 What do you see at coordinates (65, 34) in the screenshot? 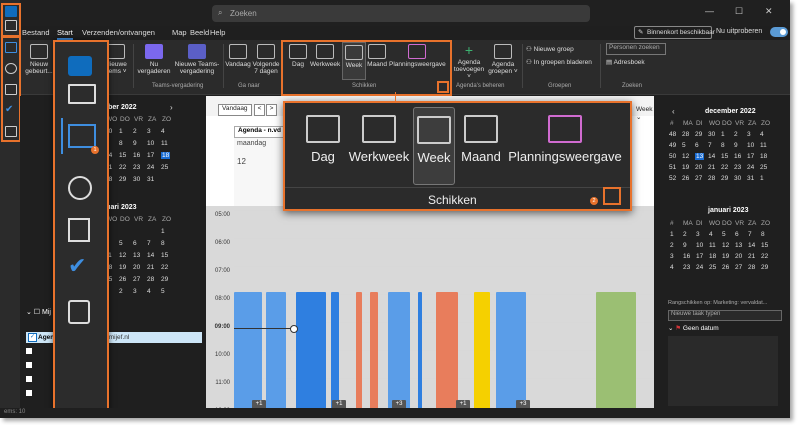
I see `menu-start: Start` at bounding box center [65, 34].